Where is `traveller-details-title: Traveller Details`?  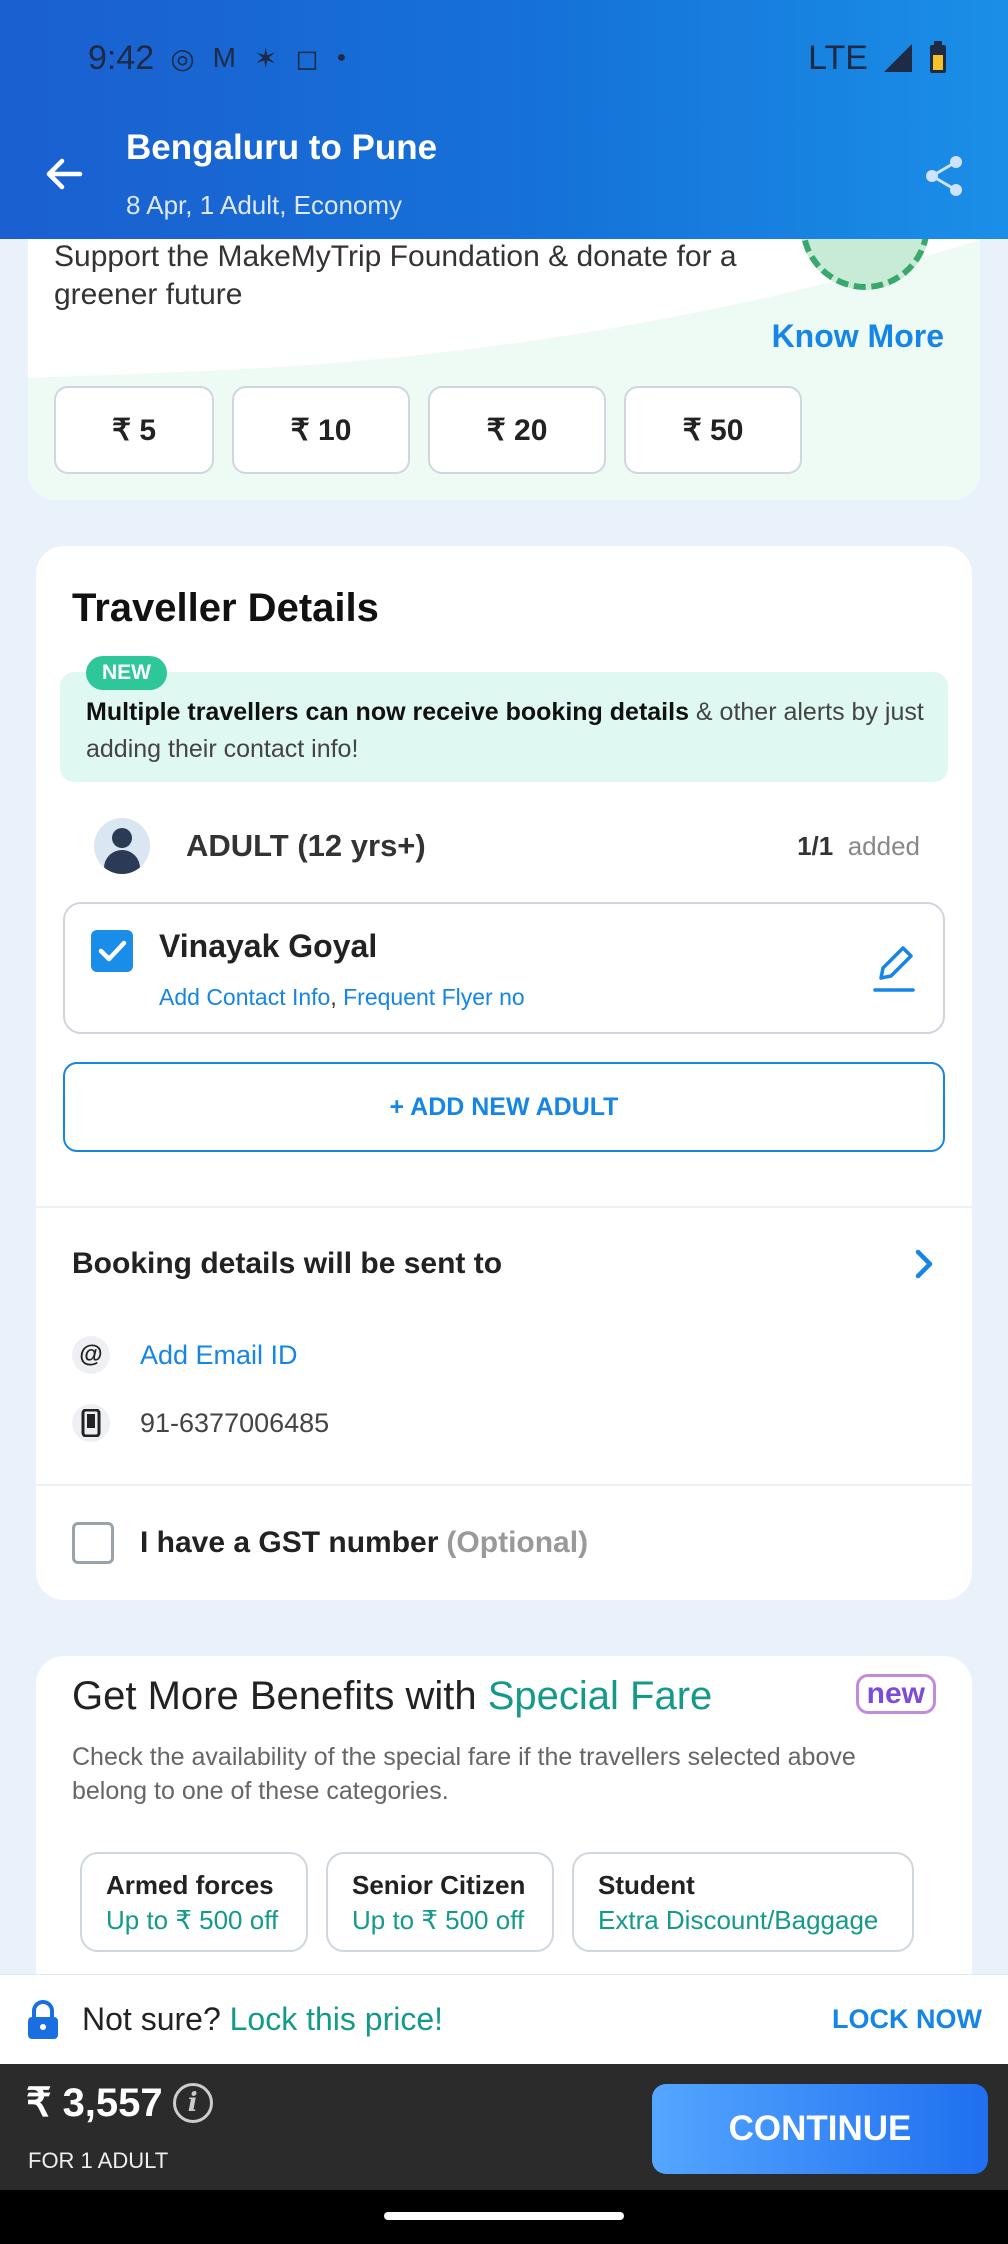 traveller-details-title: Traveller Details is located at coordinates (225, 608).